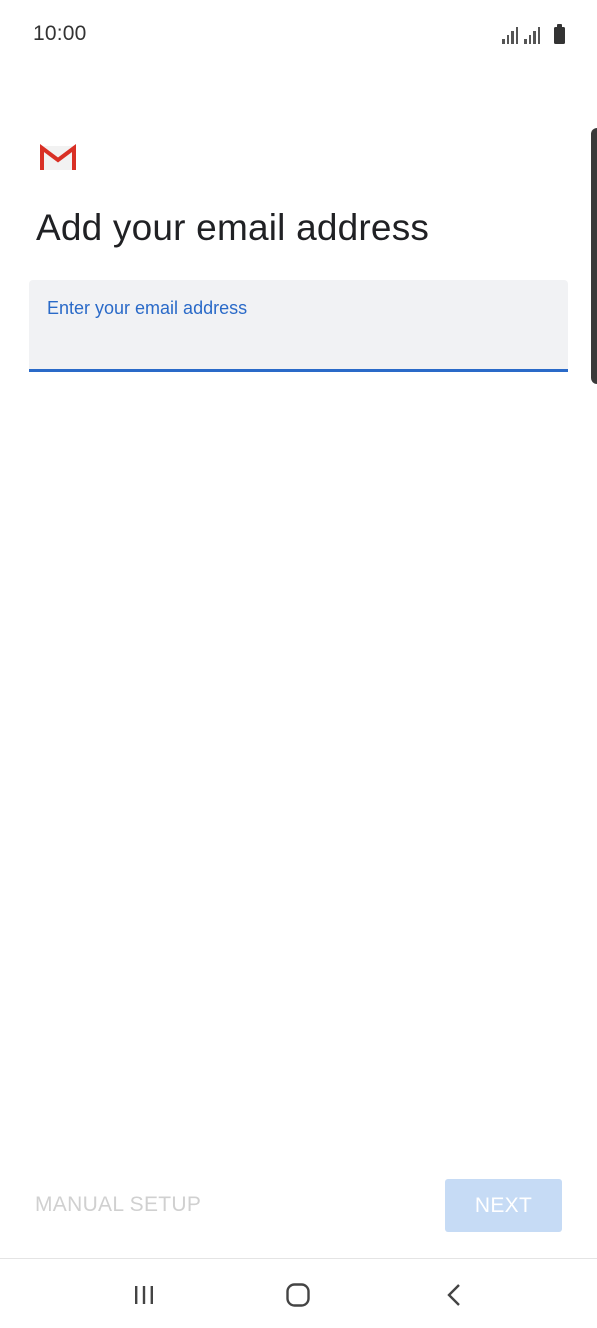  I want to click on recents-icon, so click(144, 1295).